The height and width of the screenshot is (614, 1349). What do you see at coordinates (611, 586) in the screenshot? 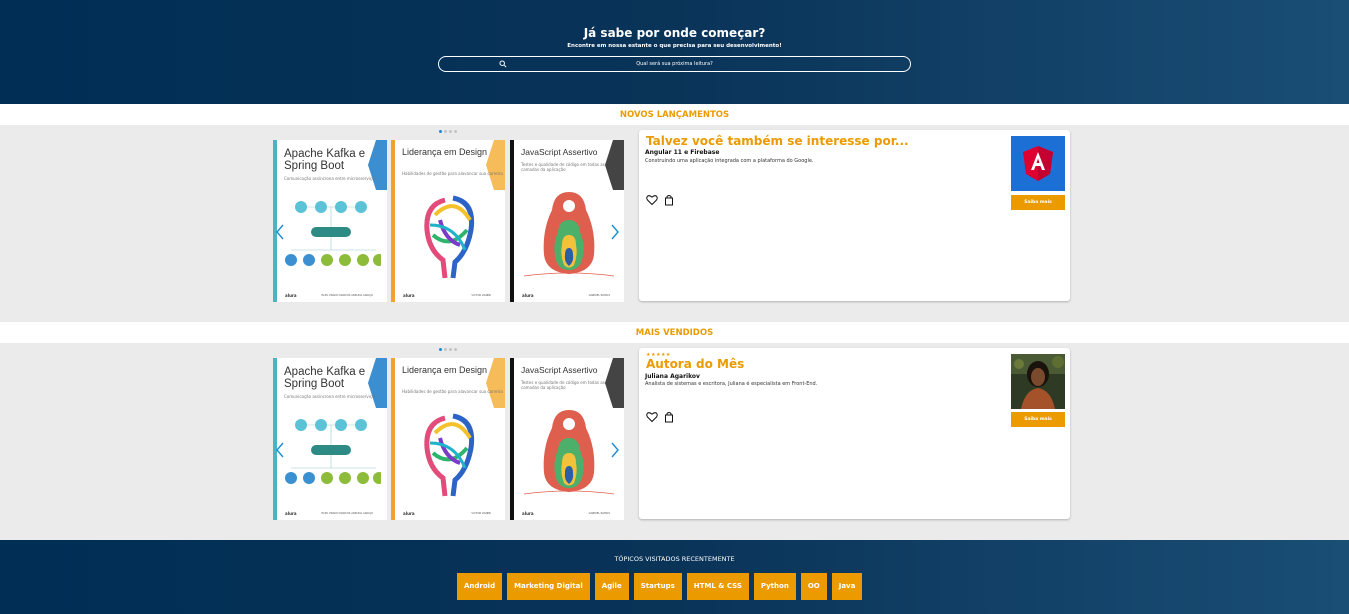
I see `topic-tag-agile: Agile` at bounding box center [611, 586].